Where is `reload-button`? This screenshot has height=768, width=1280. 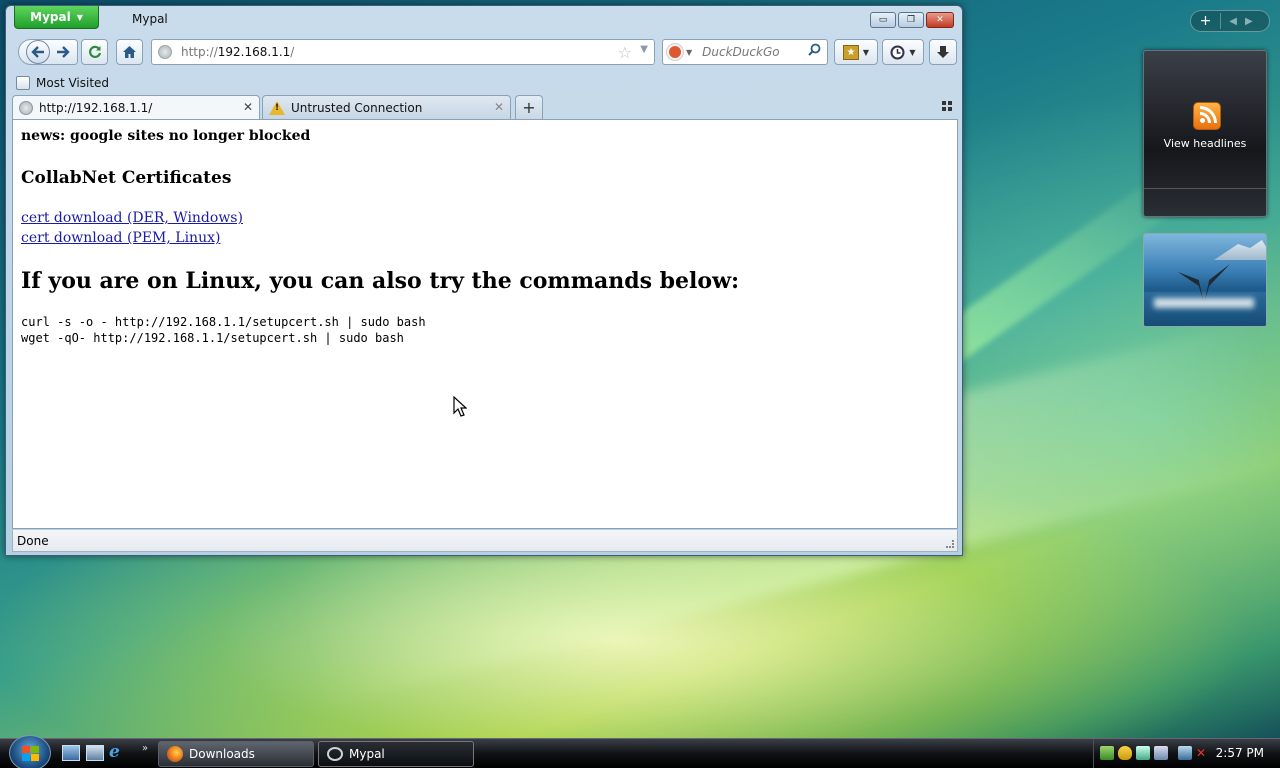 reload-button is located at coordinates (94, 52).